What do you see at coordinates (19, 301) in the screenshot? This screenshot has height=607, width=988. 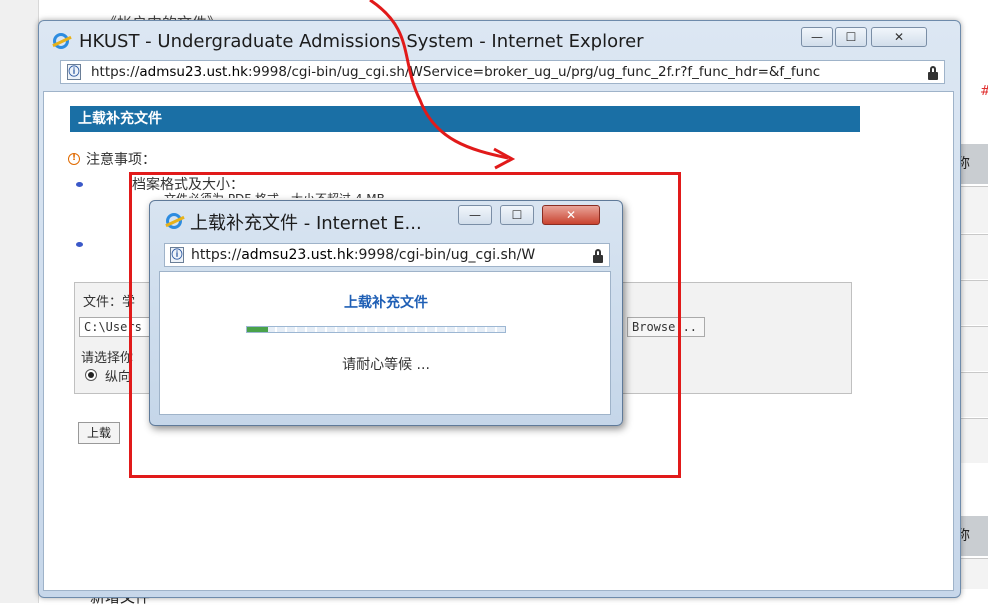 I see `background-page-left` at bounding box center [19, 301].